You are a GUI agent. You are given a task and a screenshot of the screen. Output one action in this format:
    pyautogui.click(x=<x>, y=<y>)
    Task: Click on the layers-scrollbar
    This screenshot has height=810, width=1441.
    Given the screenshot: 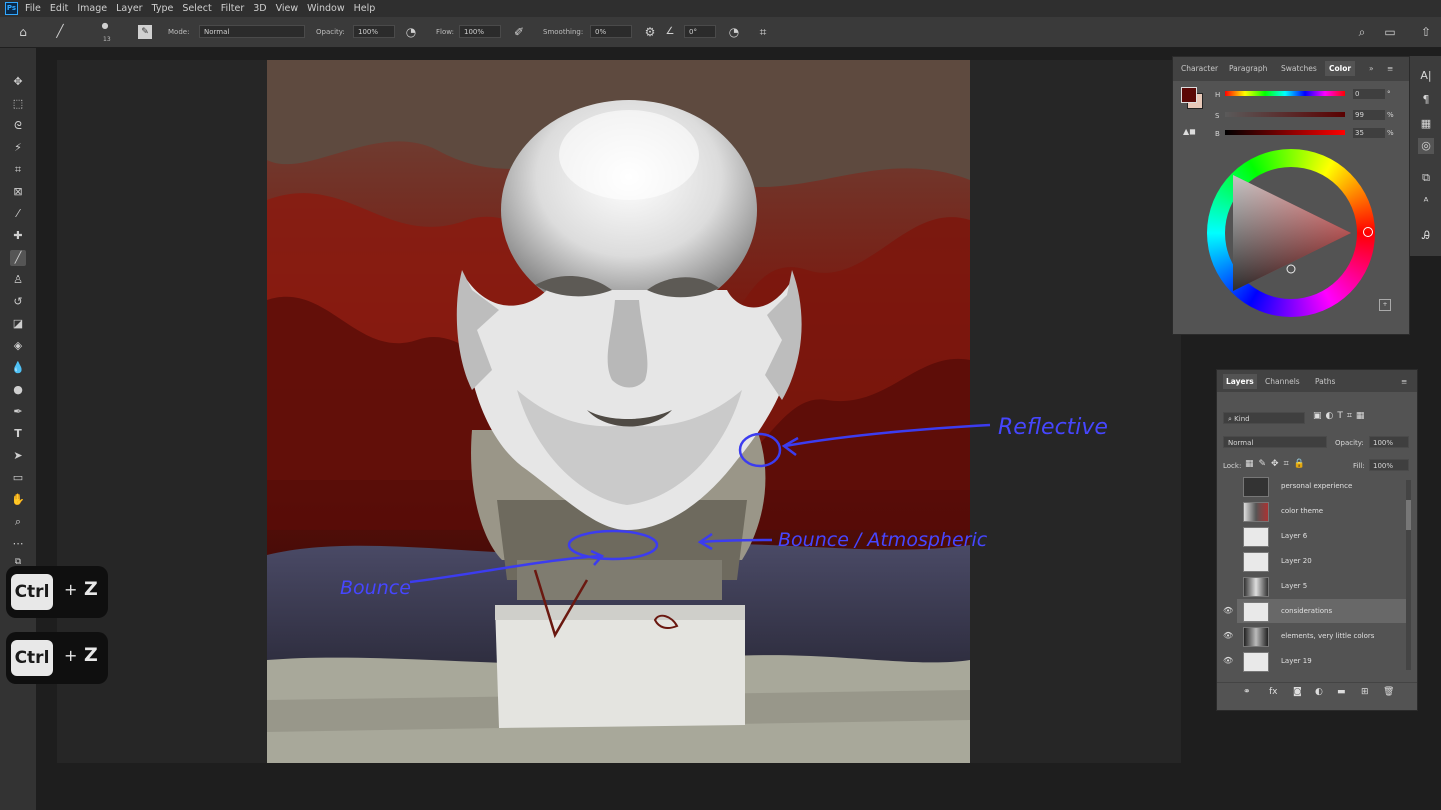 What is the action you would take?
    pyautogui.click(x=1408, y=575)
    